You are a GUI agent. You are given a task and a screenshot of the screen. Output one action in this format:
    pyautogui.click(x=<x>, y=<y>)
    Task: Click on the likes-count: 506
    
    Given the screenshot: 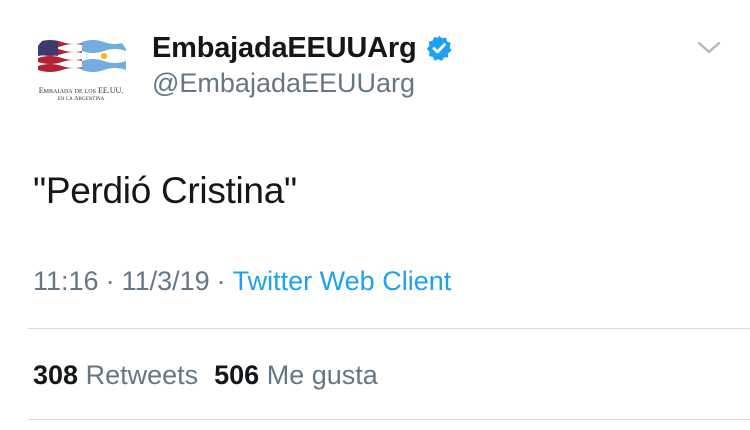 What is the action you would take?
    pyautogui.click(x=237, y=375)
    